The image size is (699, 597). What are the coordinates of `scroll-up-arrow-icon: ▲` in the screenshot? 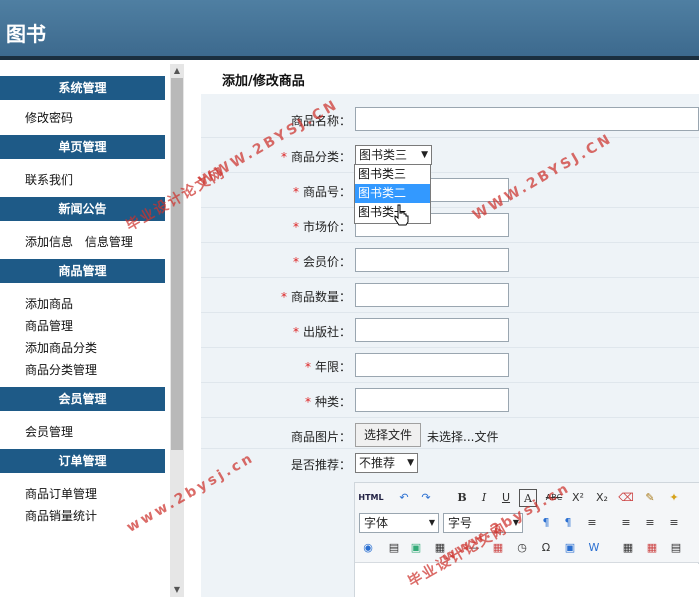 It's located at (177, 71).